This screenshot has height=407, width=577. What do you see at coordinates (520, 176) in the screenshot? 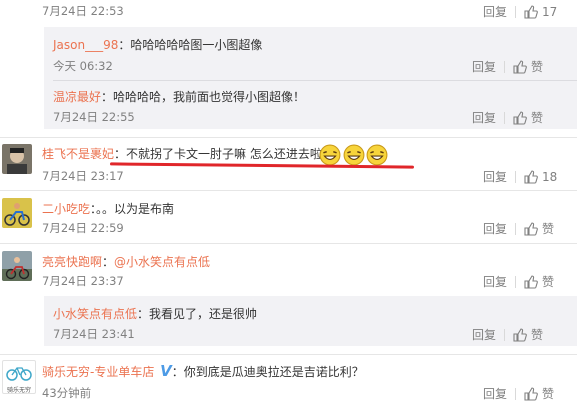
I see `comment-actions: 回复 18` at bounding box center [520, 176].